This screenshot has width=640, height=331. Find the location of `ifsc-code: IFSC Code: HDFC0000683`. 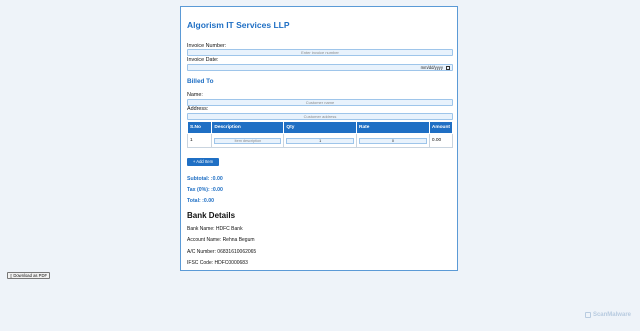

ifsc-code: IFSC Code: HDFC0000683 is located at coordinates (217, 263).